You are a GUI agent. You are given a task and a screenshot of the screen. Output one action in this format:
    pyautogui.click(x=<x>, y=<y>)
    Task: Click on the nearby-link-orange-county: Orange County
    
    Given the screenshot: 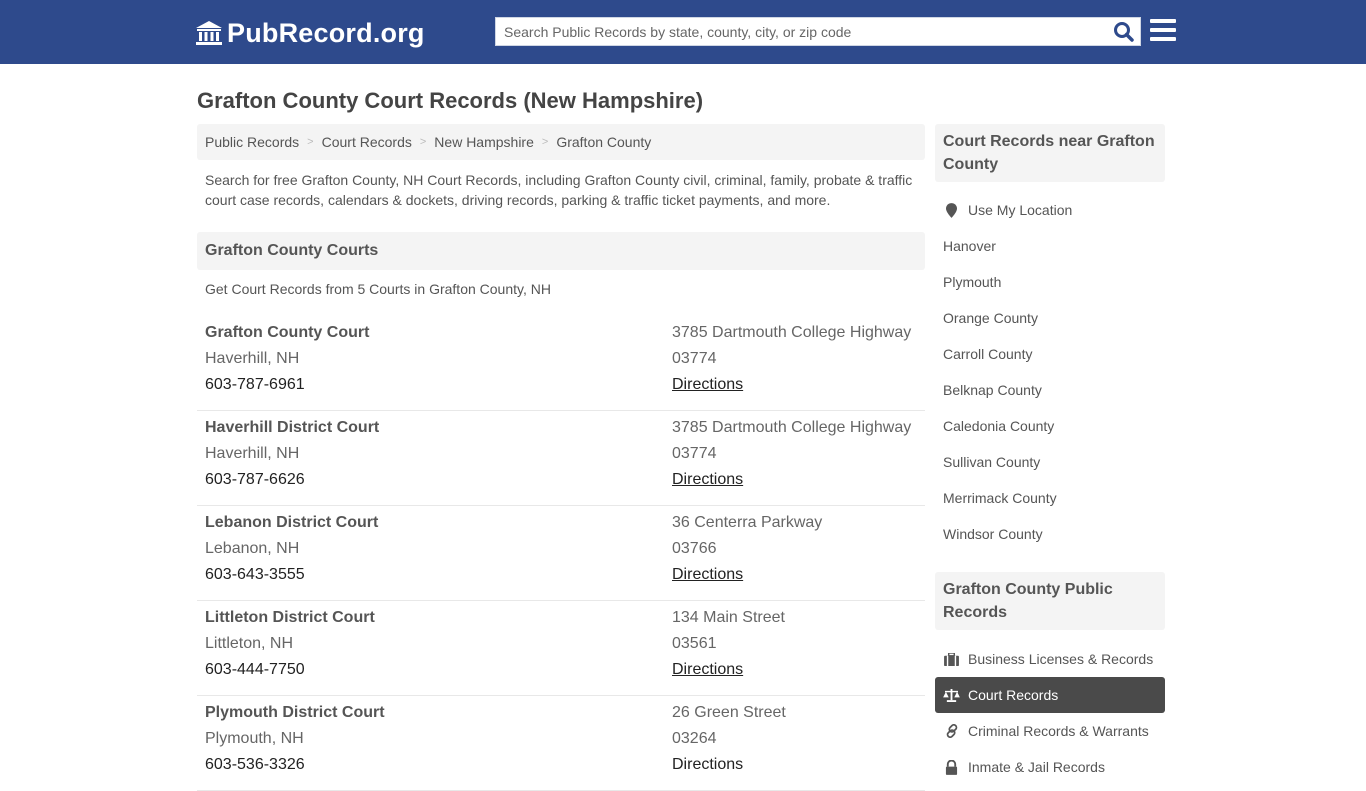 What is the action you would take?
    pyautogui.click(x=1050, y=318)
    